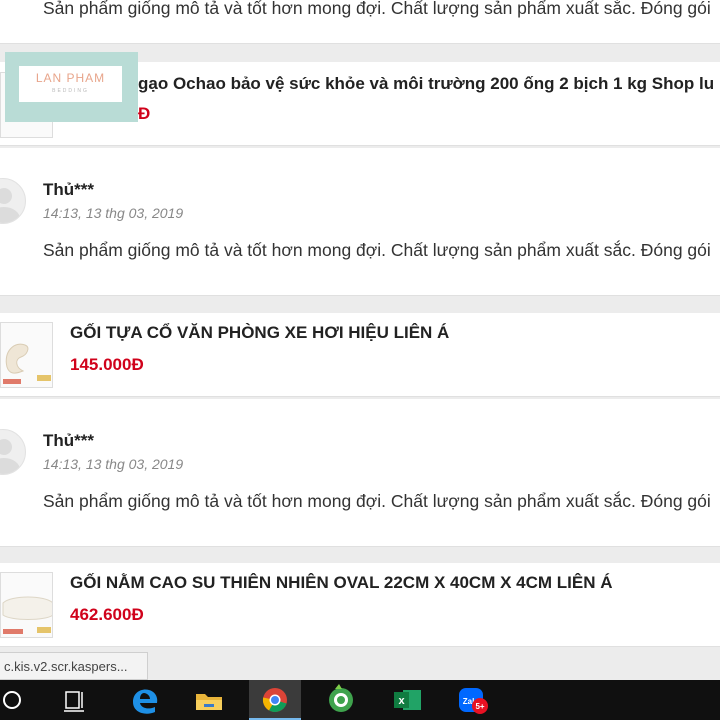 This screenshot has height=720, width=720. What do you see at coordinates (19, 700) in the screenshot?
I see `cortana-icon` at bounding box center [19, 700].